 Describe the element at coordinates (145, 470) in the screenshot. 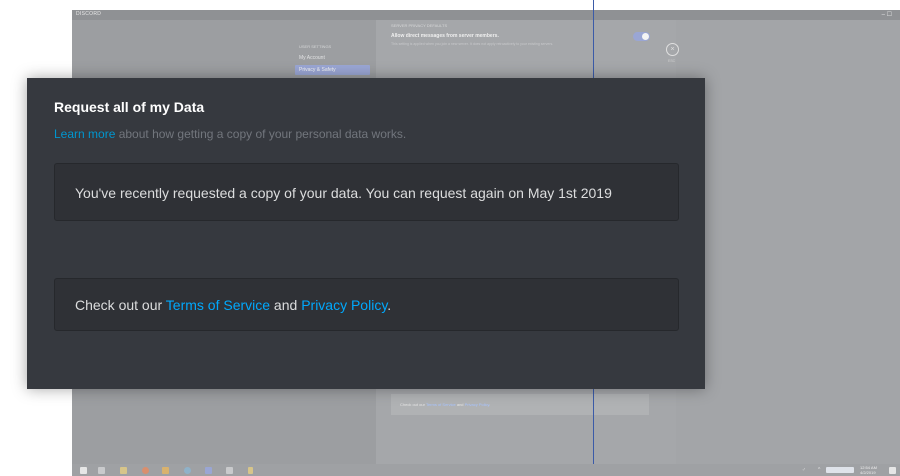

I see `chrome-icon` at that location.